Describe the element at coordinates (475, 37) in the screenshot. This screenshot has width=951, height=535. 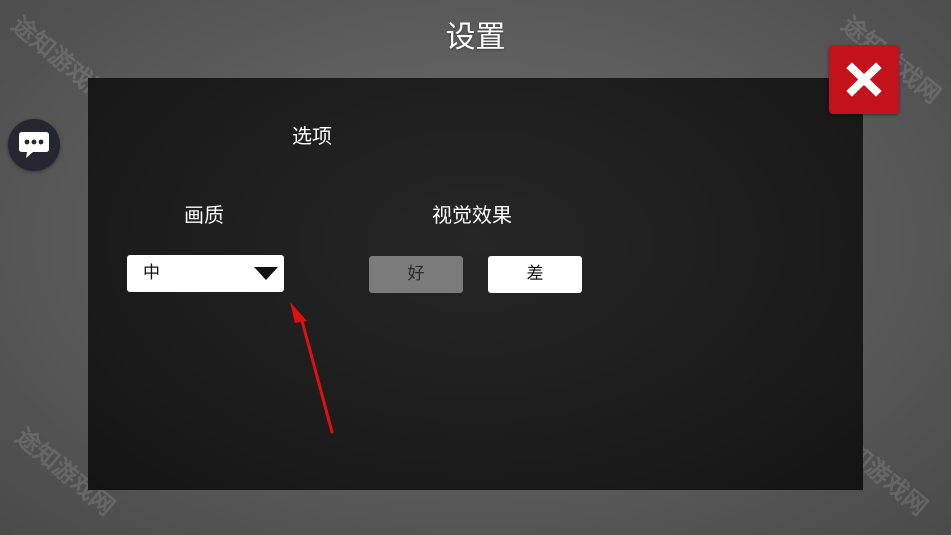
I see `page-title: 设置` at that location.